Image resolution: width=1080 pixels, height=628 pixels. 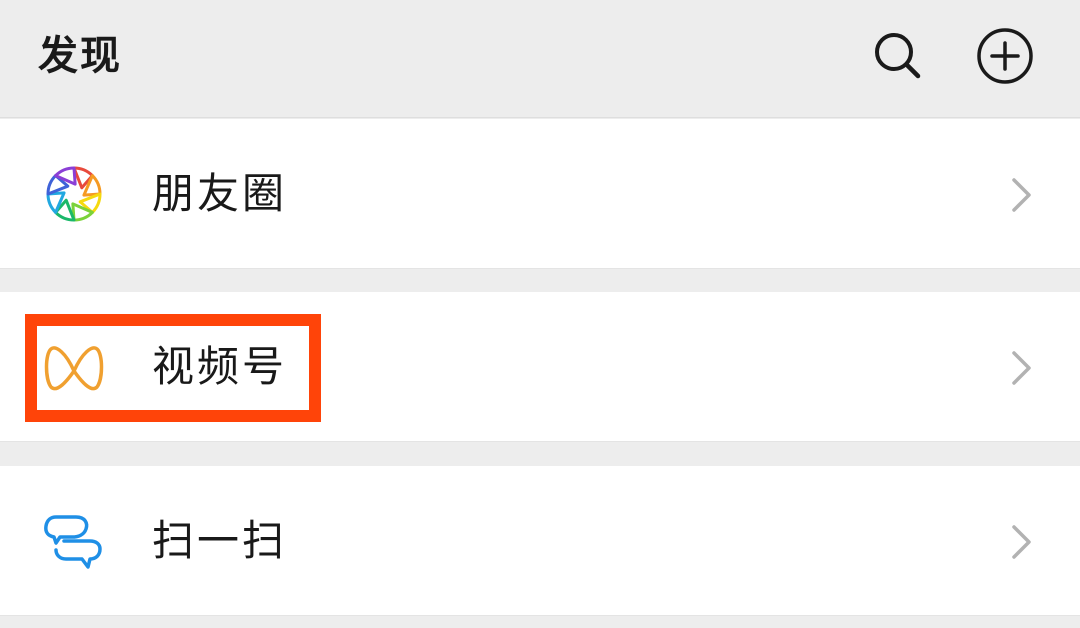 I want to click on list-item-label: 视频号, so click(x=220, y=366).